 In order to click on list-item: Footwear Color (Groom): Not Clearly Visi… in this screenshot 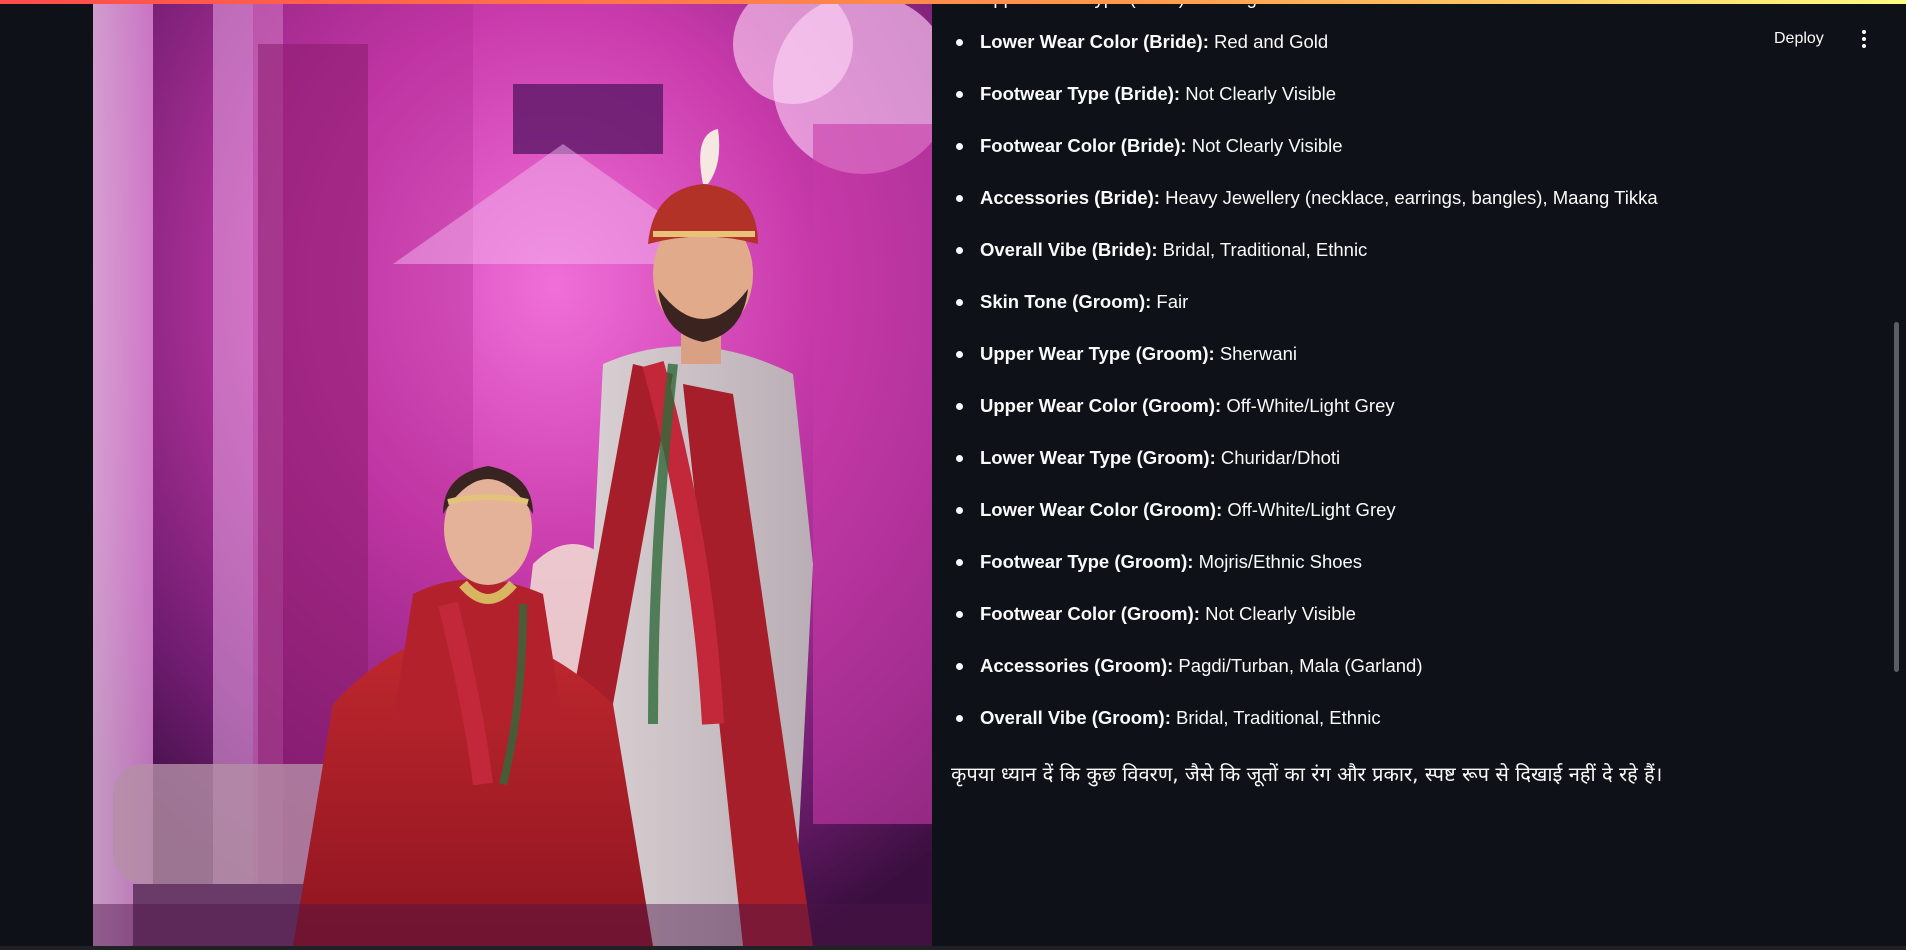, I will do `click(1304, 628)`.